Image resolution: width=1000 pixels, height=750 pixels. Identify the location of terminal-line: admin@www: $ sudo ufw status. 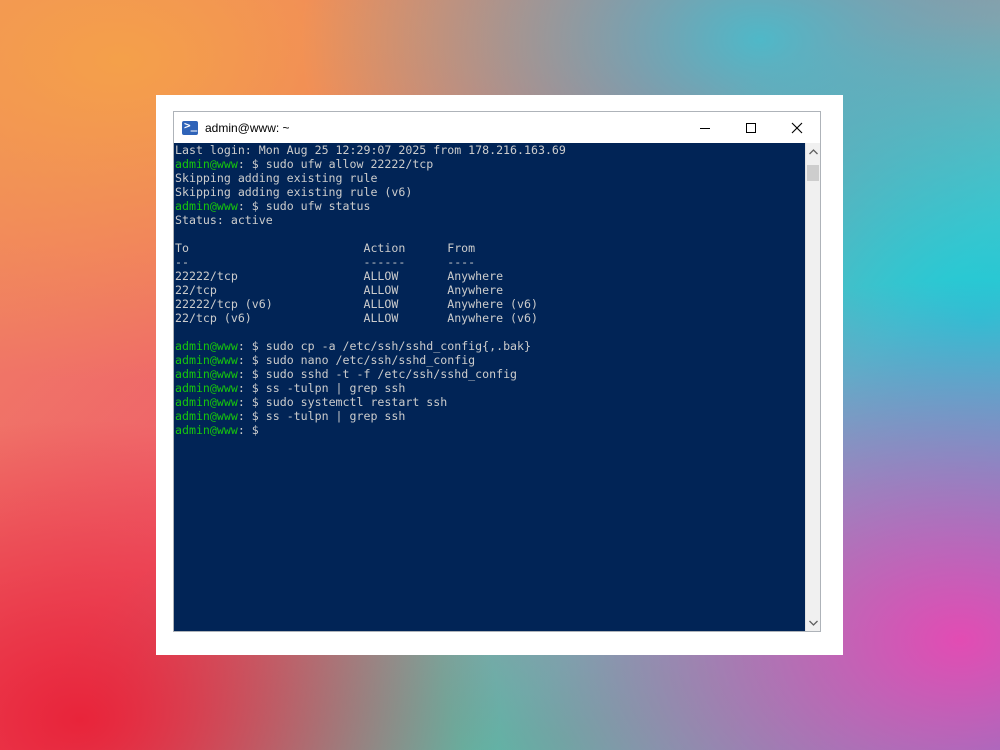
(272, 206).